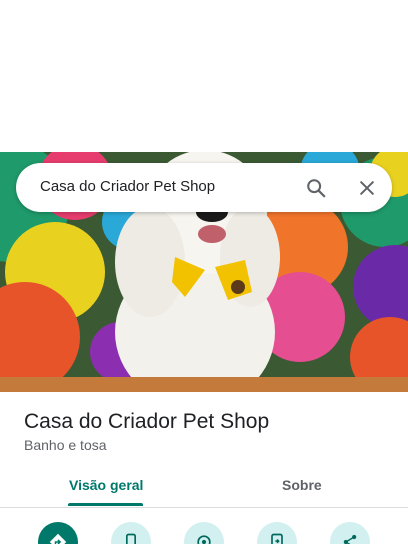  I want to click on active-tab-indicator, so click(105, 504).